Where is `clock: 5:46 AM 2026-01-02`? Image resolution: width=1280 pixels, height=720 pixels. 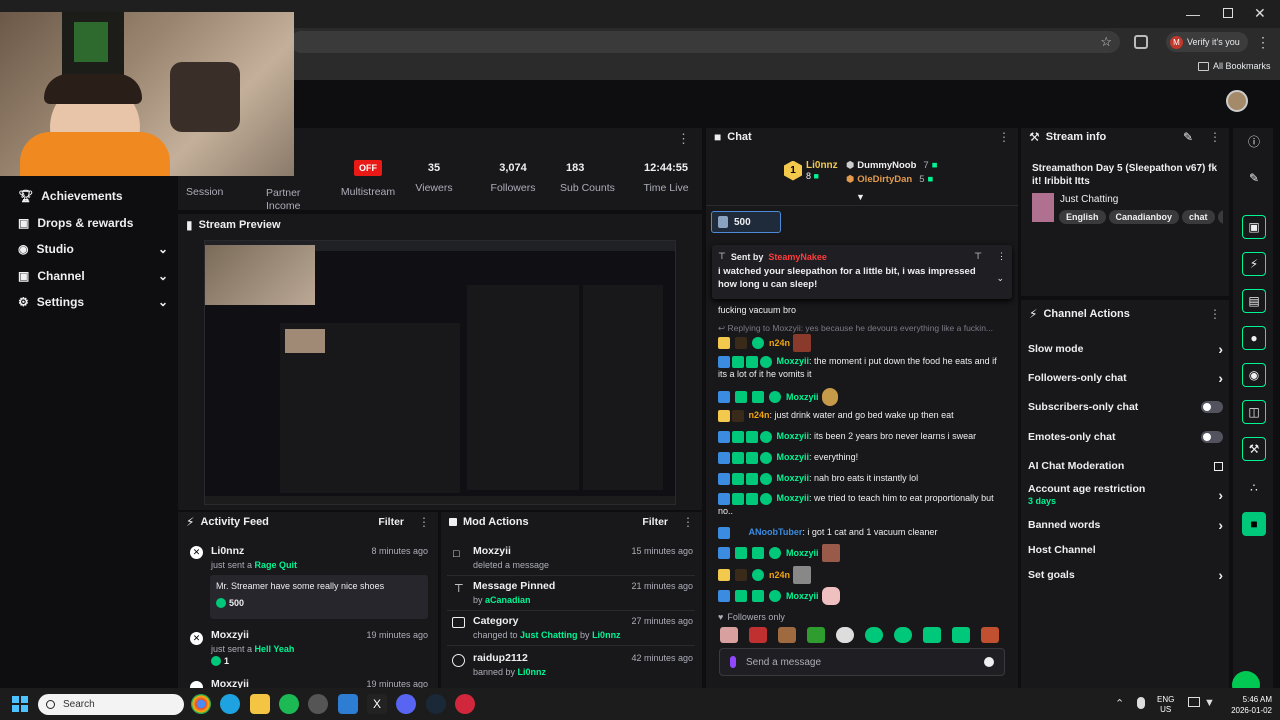
clock: 5:46 AM 2026-01-02 is located at coordinates (1247, 705).